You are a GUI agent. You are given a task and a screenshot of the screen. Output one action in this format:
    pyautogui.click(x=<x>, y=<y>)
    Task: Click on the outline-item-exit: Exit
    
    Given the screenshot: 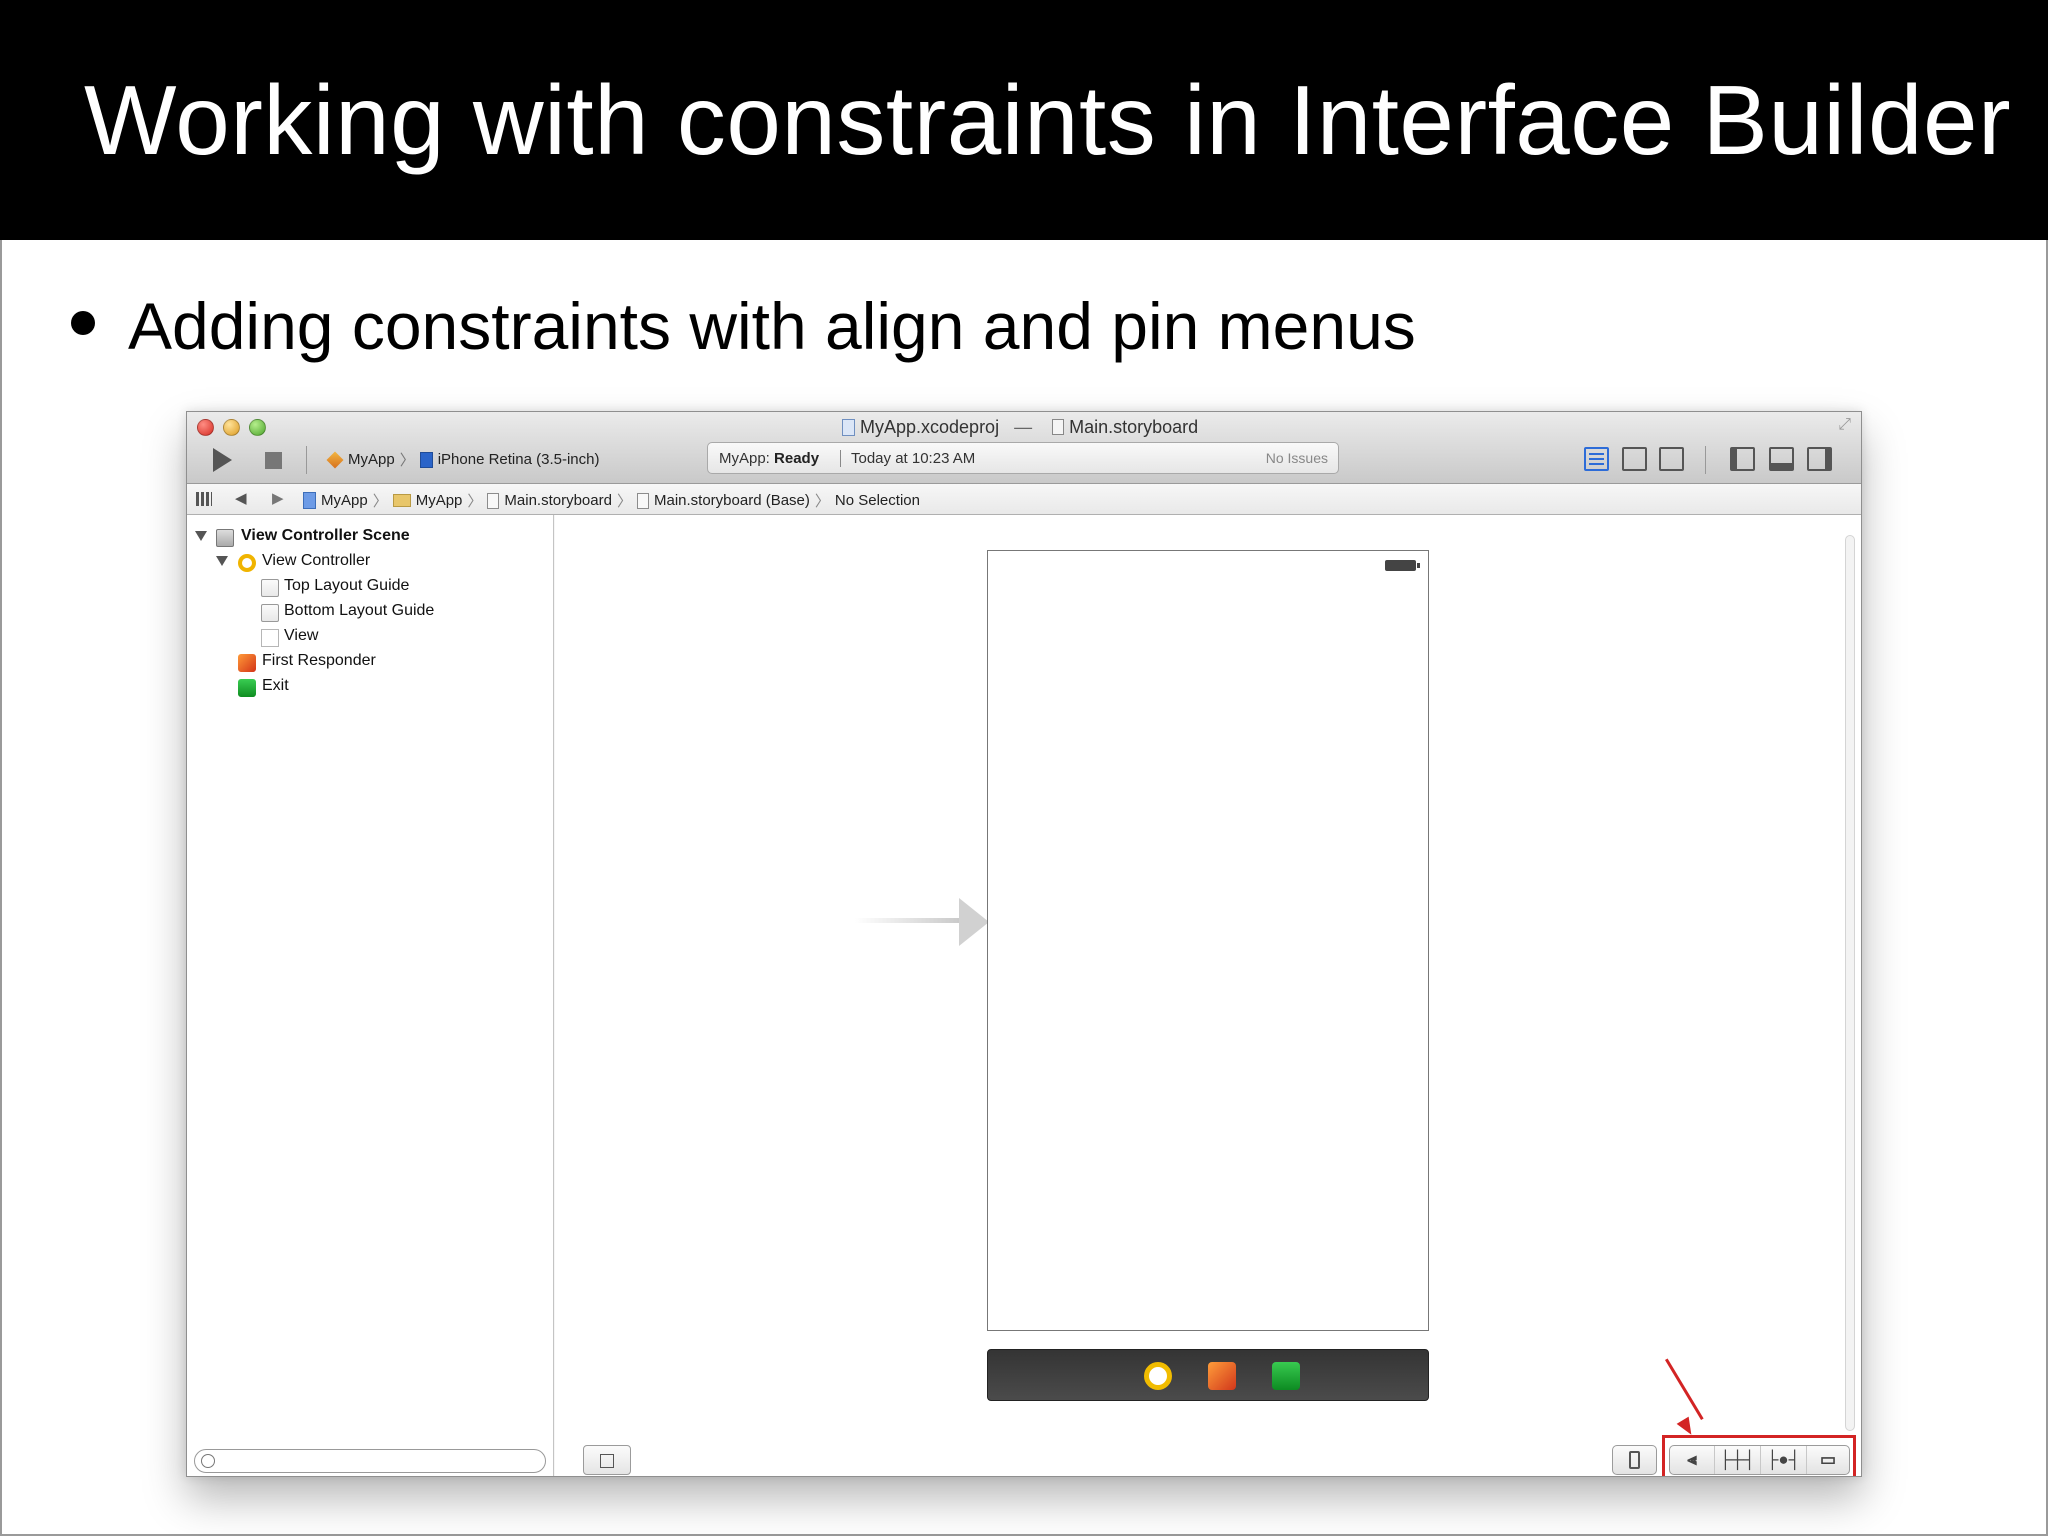 What is the action you would take?
    pyautogui.click(x=370, y=687)
    